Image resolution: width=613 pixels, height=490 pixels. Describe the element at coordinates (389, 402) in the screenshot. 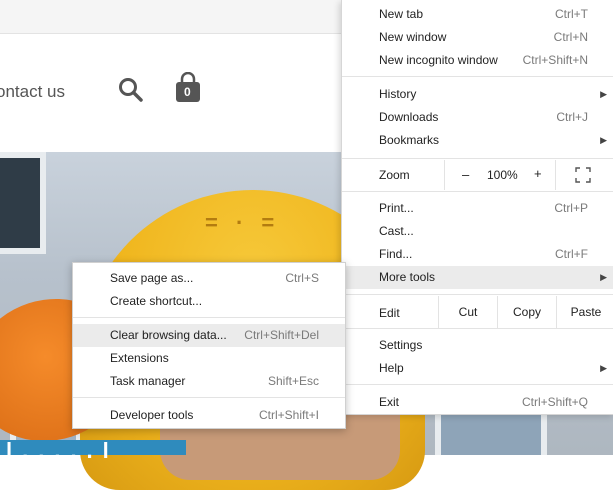

I see `menu-item-label: Exit` at that location.